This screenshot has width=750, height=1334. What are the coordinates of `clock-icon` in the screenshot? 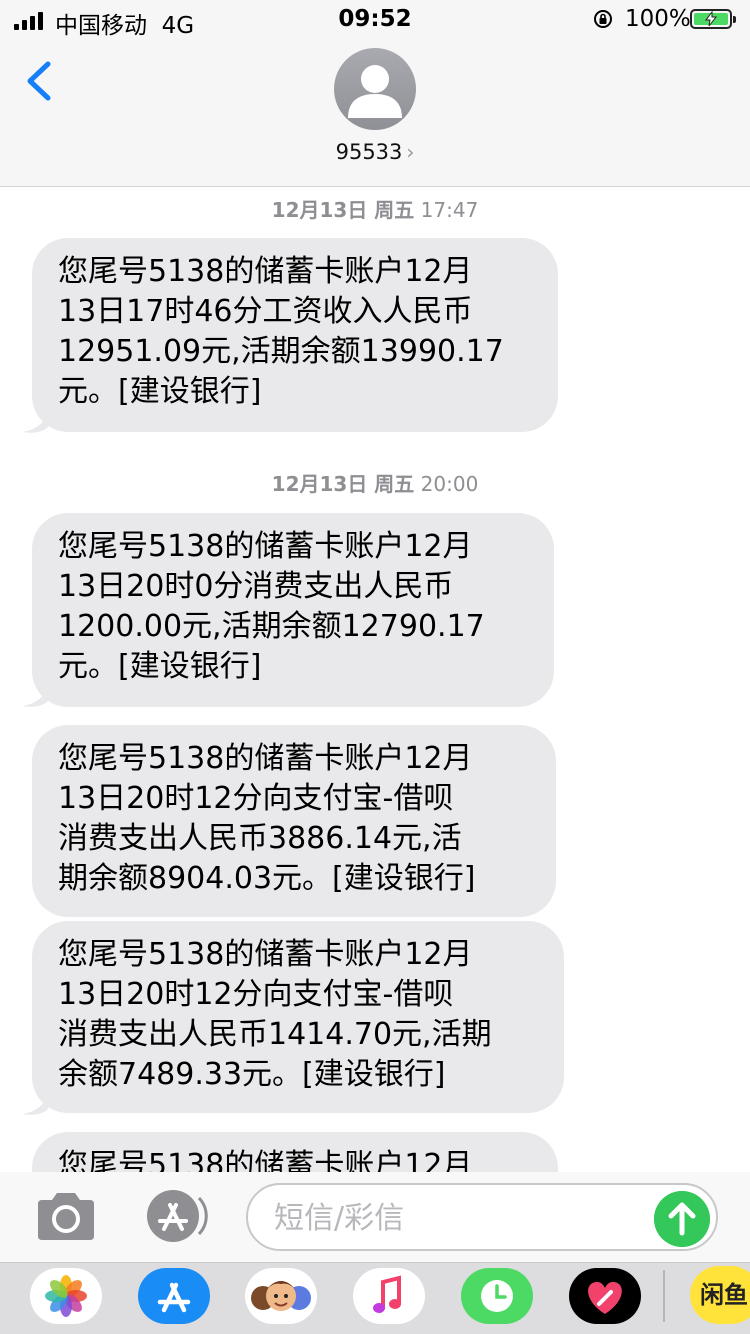 It's located at (497, 1296).